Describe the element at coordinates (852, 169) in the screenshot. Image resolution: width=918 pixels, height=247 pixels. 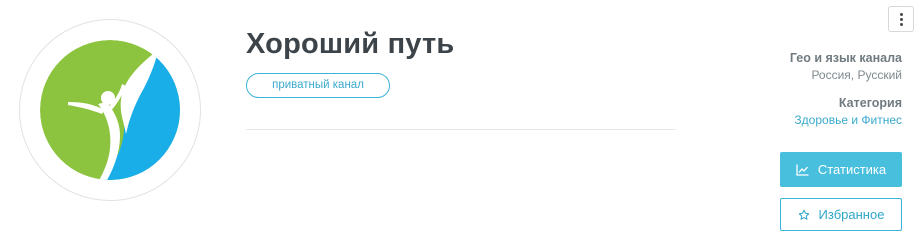
I see `statistics-button-label: Статистика` at that location.